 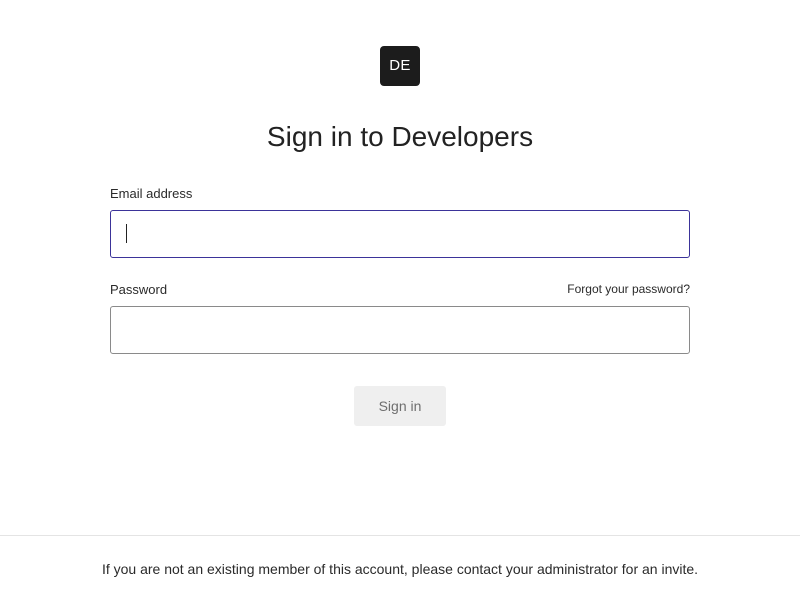 What do you see at coordinates (400, 406) in the screenshot?
I see `sign-in-button: Sign in` at bounding box center [400, 406].